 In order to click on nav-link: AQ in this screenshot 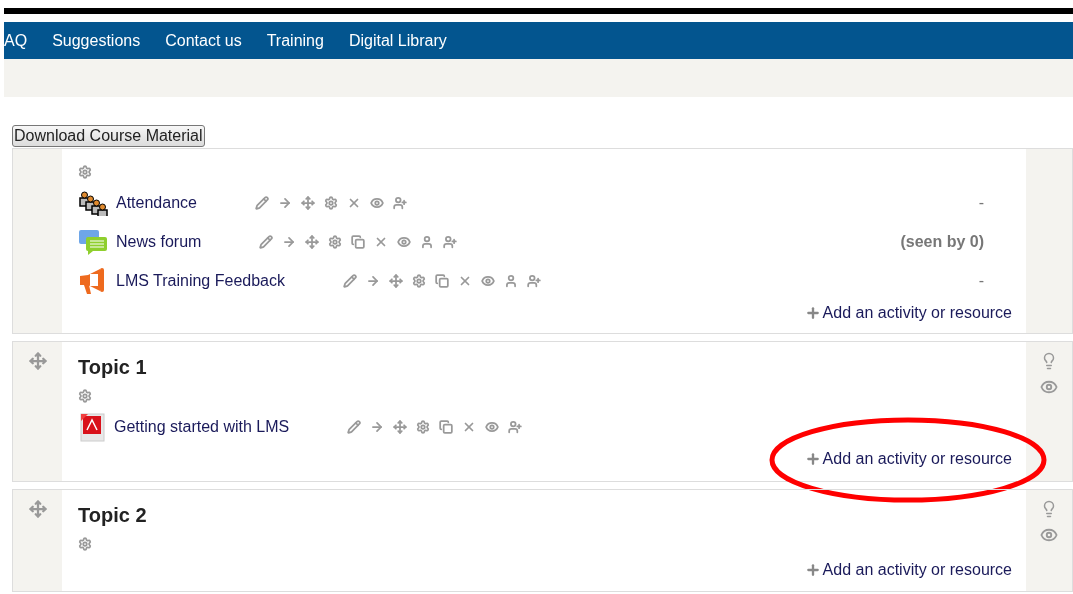, I will do `click(16, 40)`.